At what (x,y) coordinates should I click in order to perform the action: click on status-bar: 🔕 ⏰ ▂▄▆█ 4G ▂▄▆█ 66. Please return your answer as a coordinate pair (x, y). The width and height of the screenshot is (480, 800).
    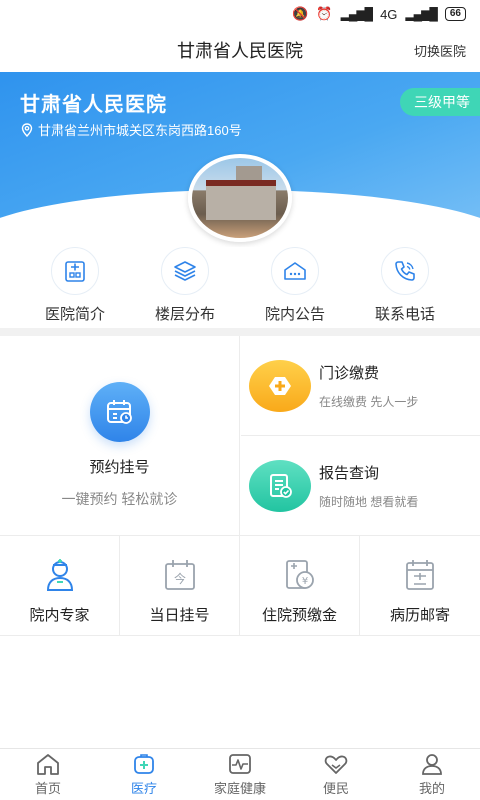
    Looking at the image, I should click on (240, 14).